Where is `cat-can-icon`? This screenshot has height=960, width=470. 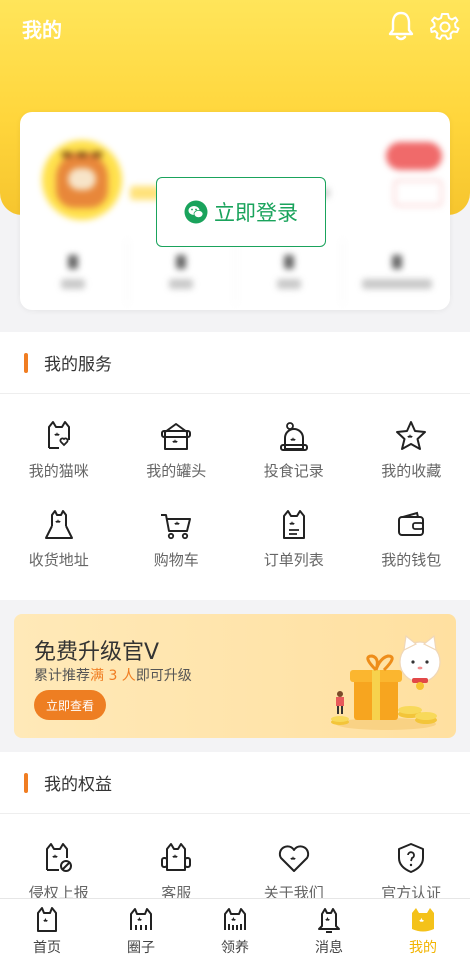
cat-can-icon is located at coordinates (176, 436).